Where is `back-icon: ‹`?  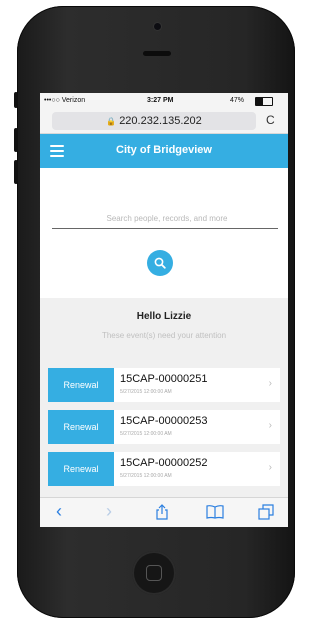
back-icon: ‹ is located at coordinates (59, 511).